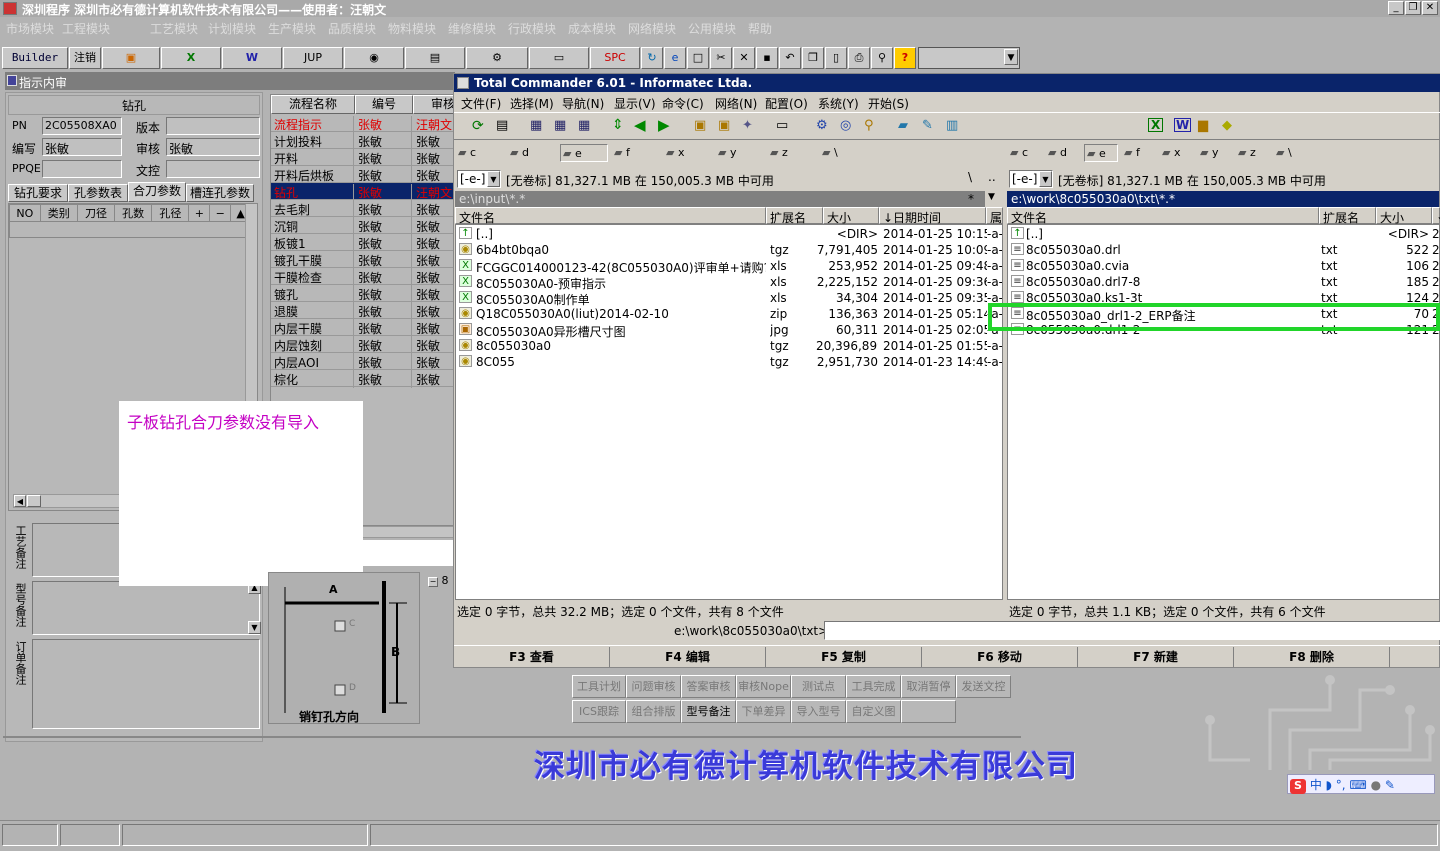 The height and width of the screenshot is (851, 1440). What do you see at coordinates (700, 125) in the screenshot?
I see `tc-pack-icon: ▣` at bounding box center [700, 125].